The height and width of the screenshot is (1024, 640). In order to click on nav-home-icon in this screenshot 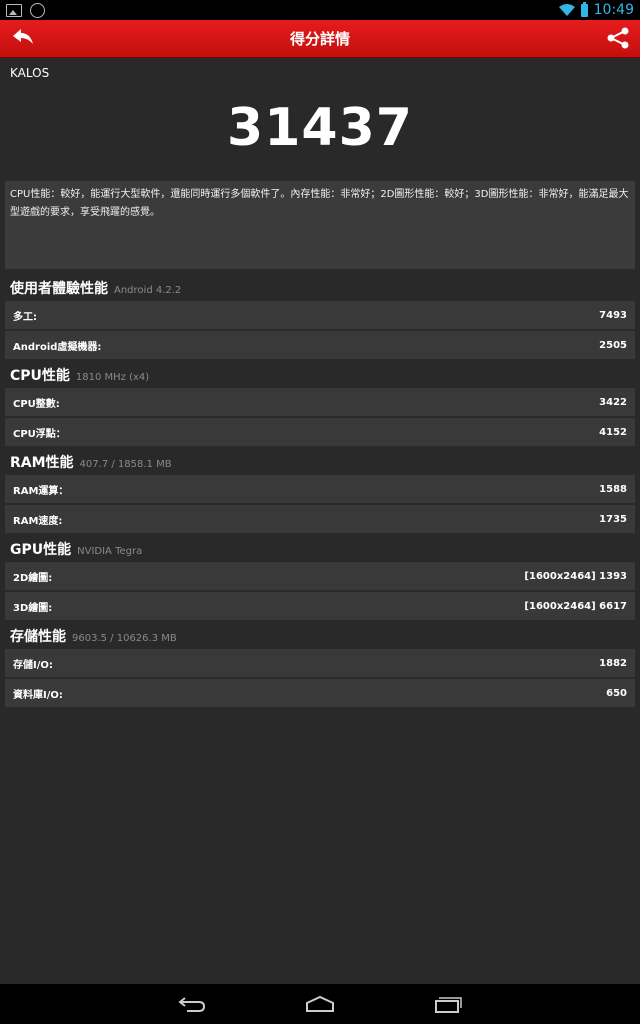, I will do `click(320, 1003)`.